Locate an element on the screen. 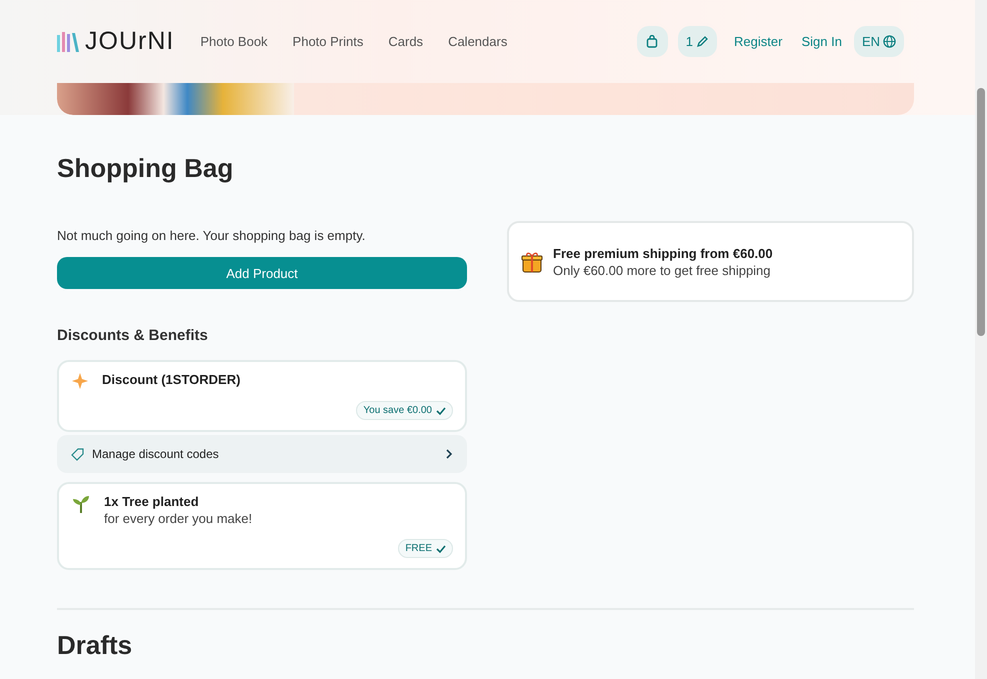 Image resolution: width=987 pixels, height=679 pixels. language-button: EN is located at coordinates (879, 41).